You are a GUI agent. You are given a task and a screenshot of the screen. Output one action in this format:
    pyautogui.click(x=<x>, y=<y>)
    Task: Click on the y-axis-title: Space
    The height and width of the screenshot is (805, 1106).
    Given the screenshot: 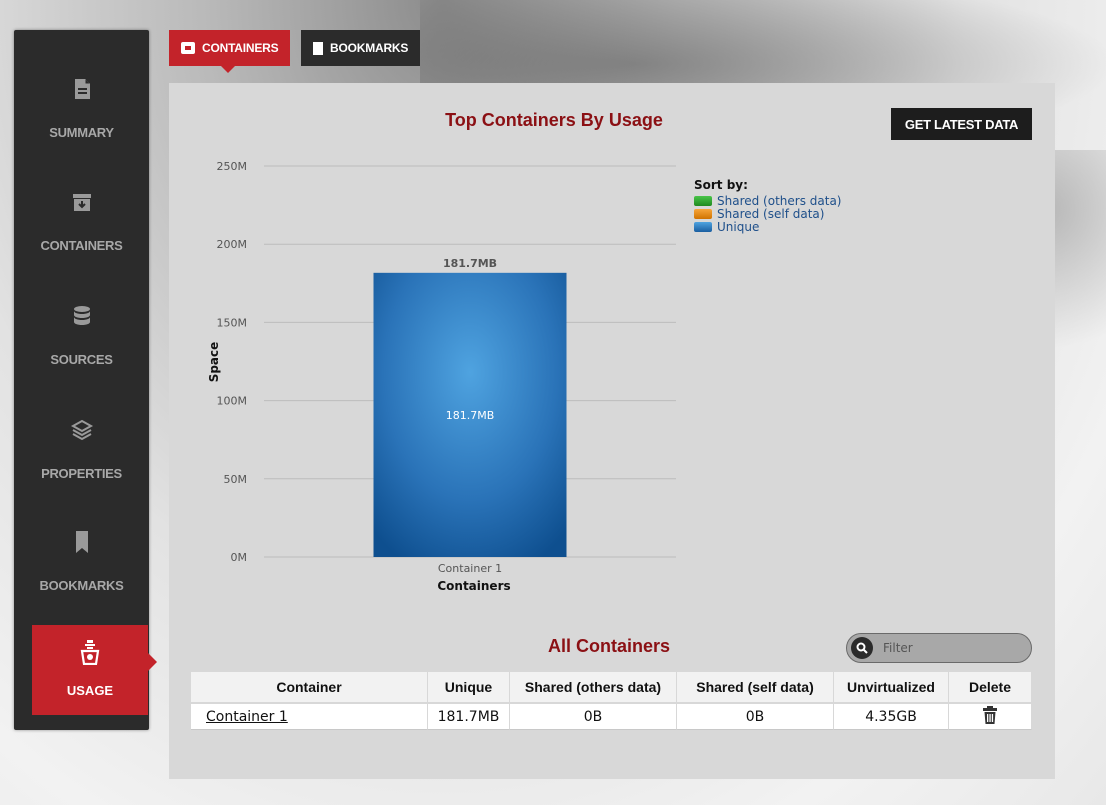 What is the action you would take?
    pyautogui.click(x=214, y=362)
    